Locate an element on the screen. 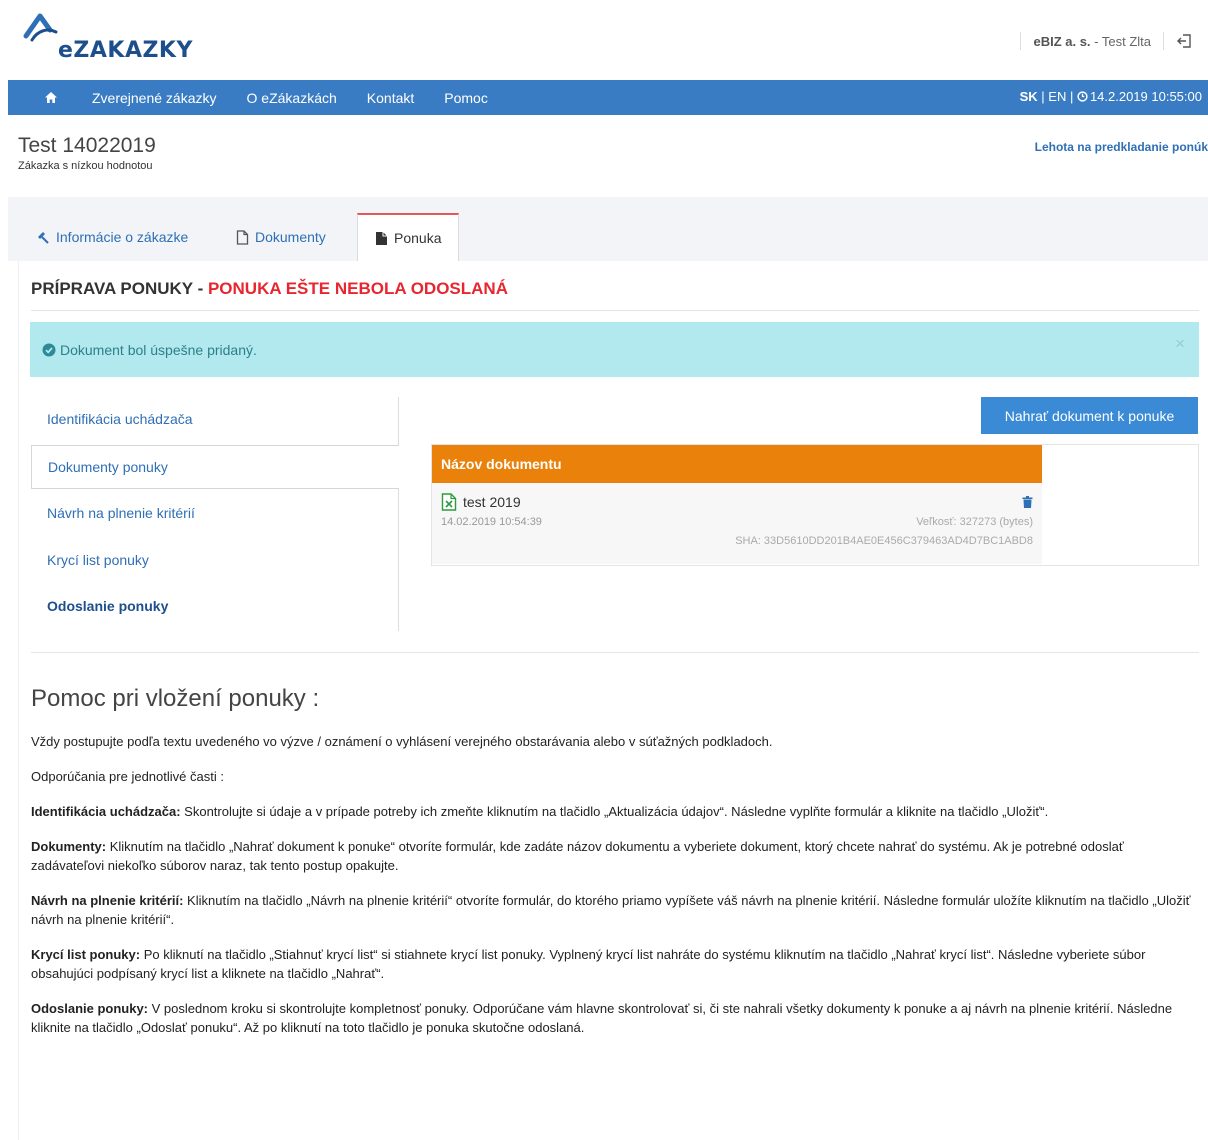  nav-right-info: SK | EN | 14.2.2019 10:55:00 is located at coordinates (1111, 96).